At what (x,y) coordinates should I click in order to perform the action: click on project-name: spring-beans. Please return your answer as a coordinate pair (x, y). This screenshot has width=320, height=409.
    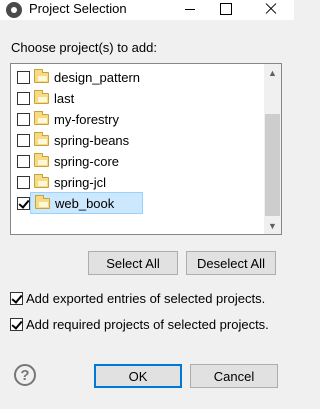
    Looking at the image, I should click on (92, 140).